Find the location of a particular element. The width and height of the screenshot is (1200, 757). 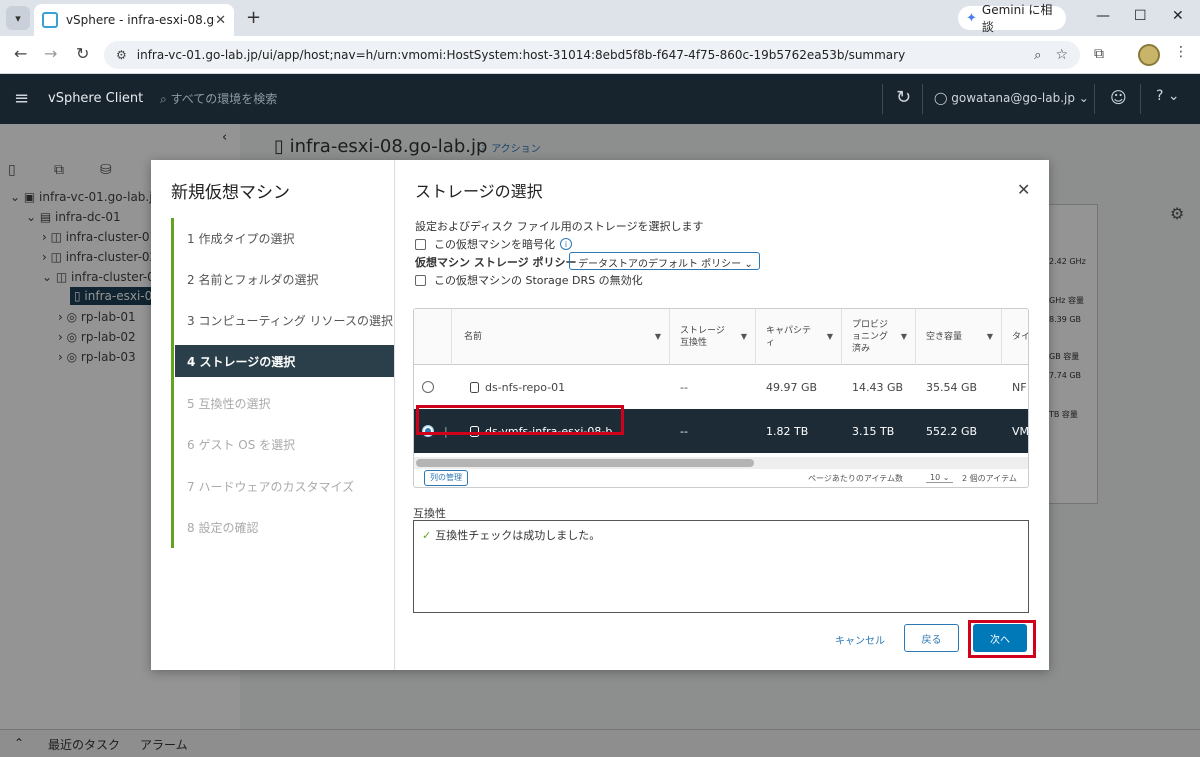

item-count: 2 個のアイテム is located at coordinates (989, 478).